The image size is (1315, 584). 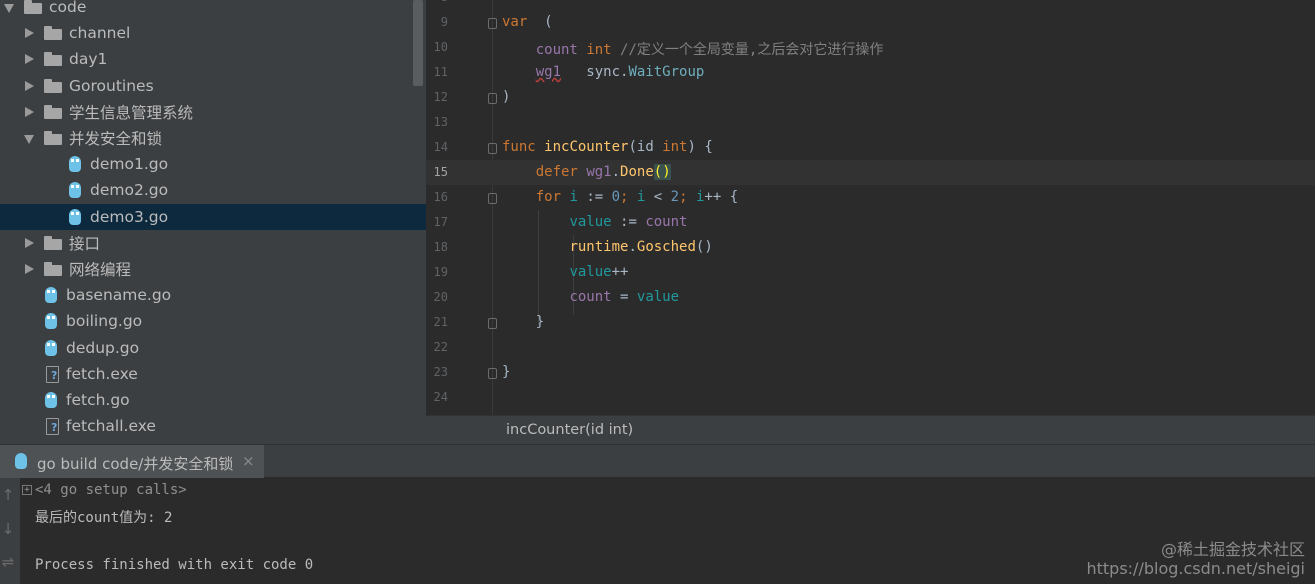 What do you see at coordinates (213, 10) in the screenshot?
I see `tree-folder: code` at bounding box center [213, 10].